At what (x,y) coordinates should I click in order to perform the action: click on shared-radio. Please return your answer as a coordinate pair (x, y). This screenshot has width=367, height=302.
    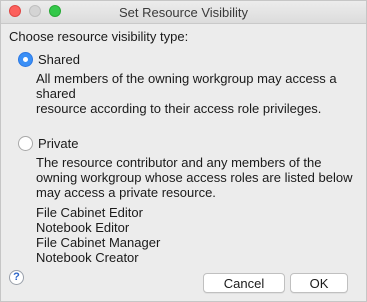
    Looking at the image, I should click on (25, 59).